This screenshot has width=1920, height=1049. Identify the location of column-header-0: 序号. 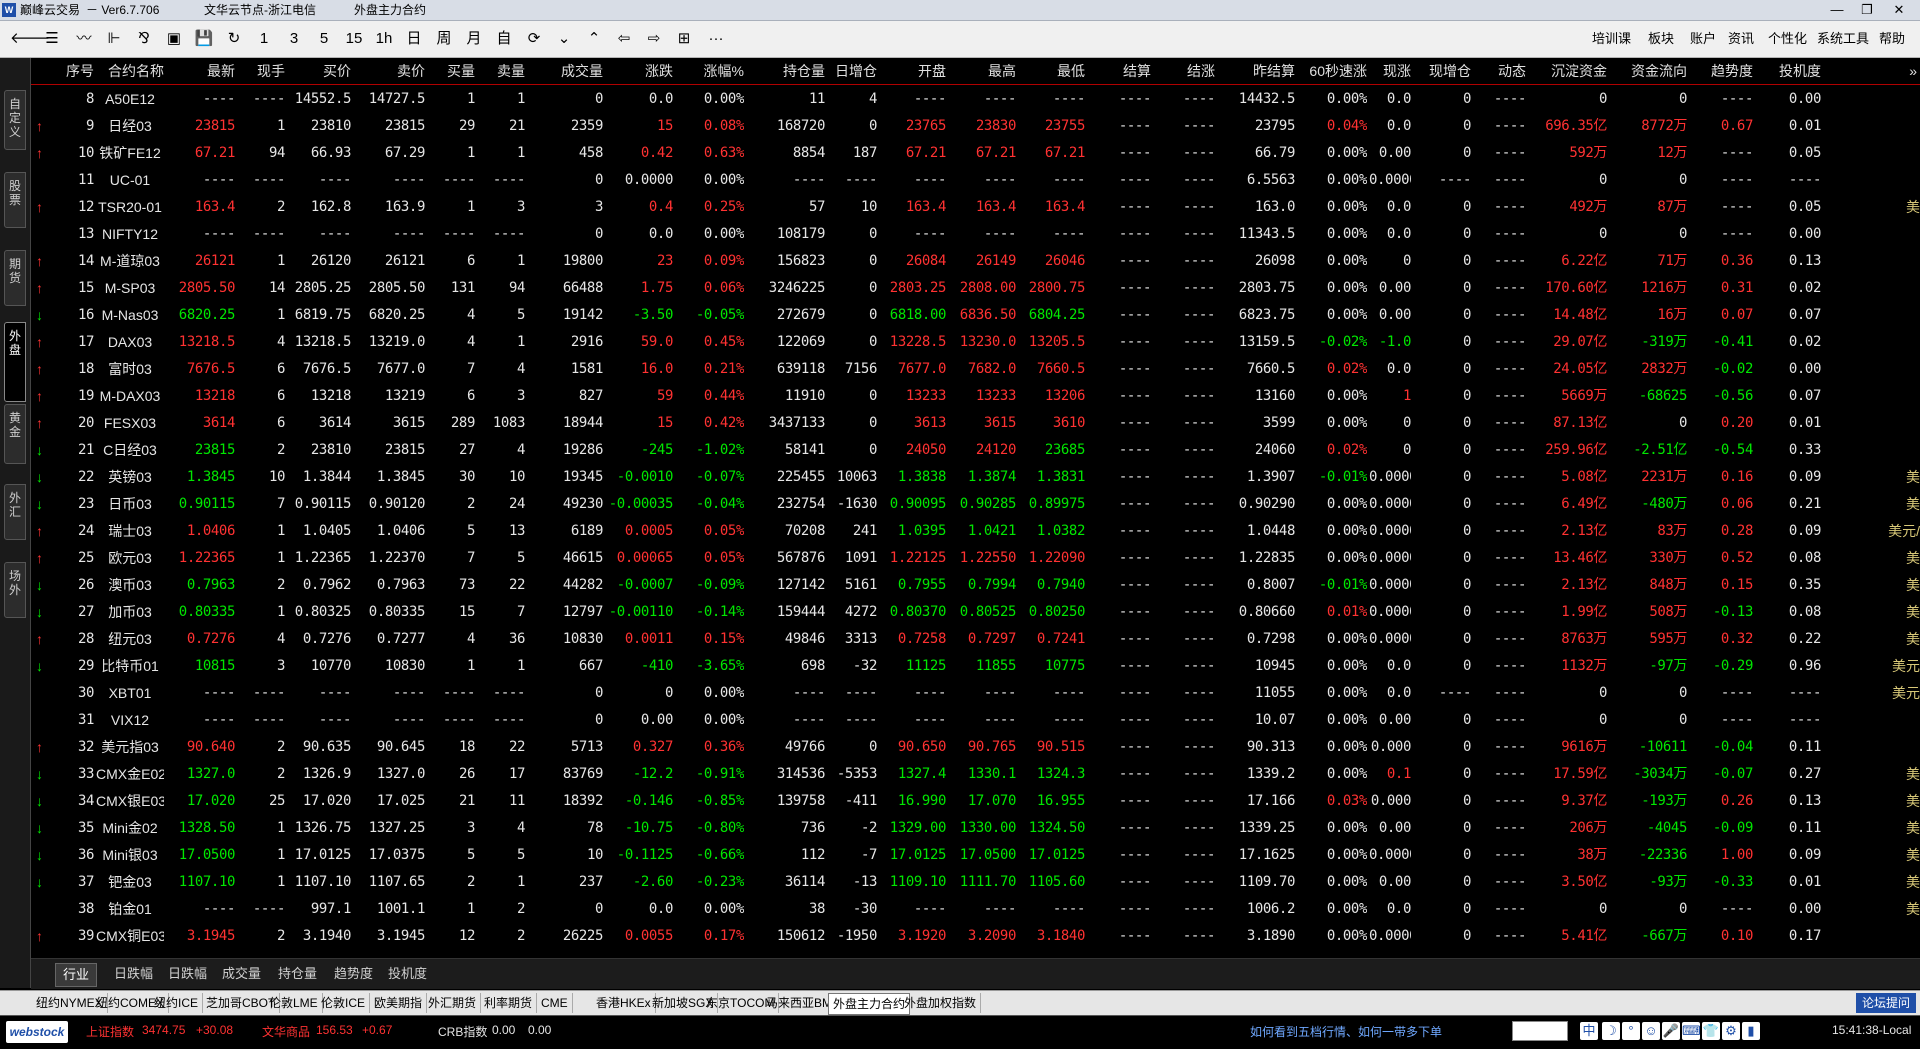
(62, 71).